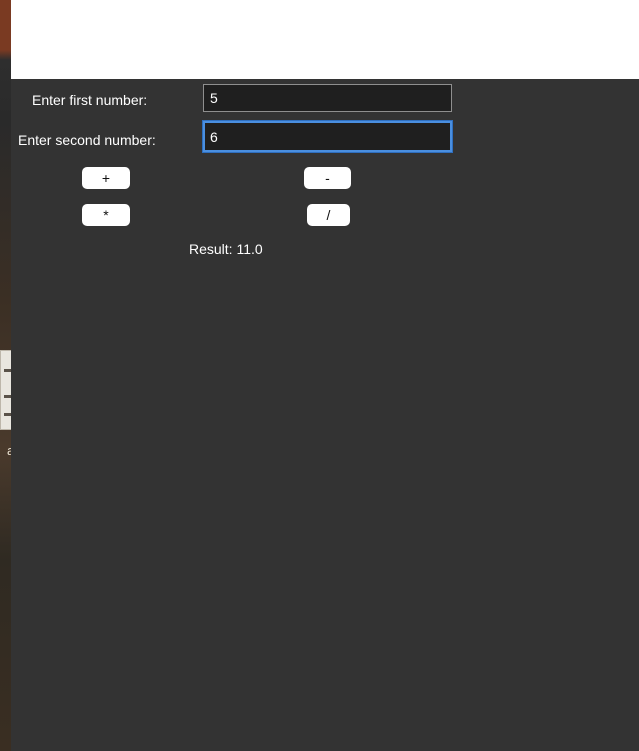 This screenshot has width=639, height=751. Describe the element at coordinates (87, 140) in the screenshot. I see `second-number-label: Enter second number:` at that location.